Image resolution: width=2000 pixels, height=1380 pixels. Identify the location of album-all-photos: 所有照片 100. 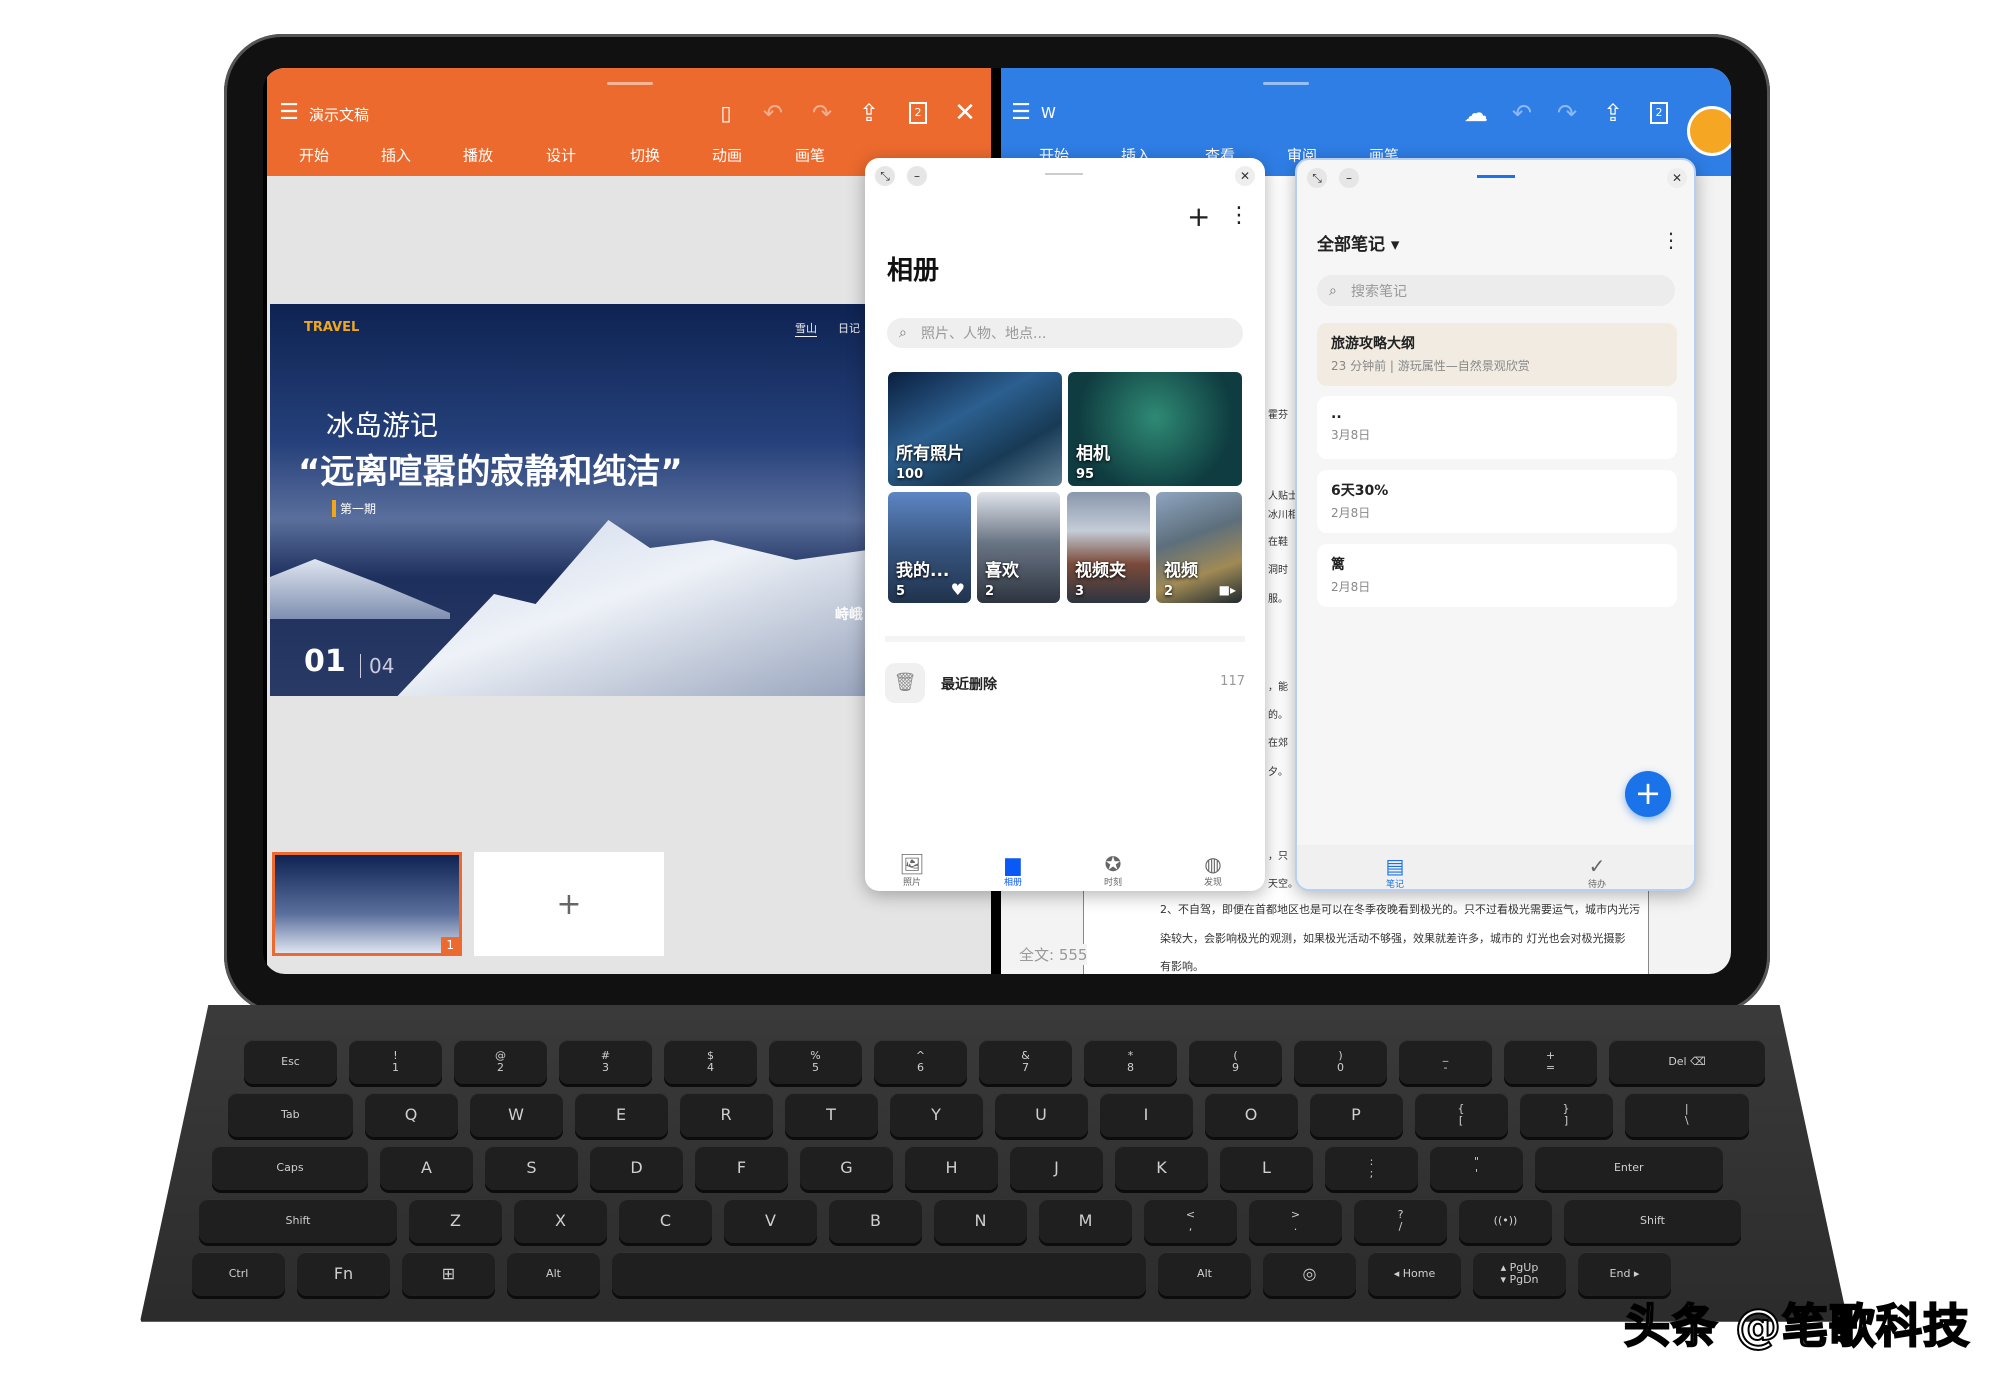
(975, 429).